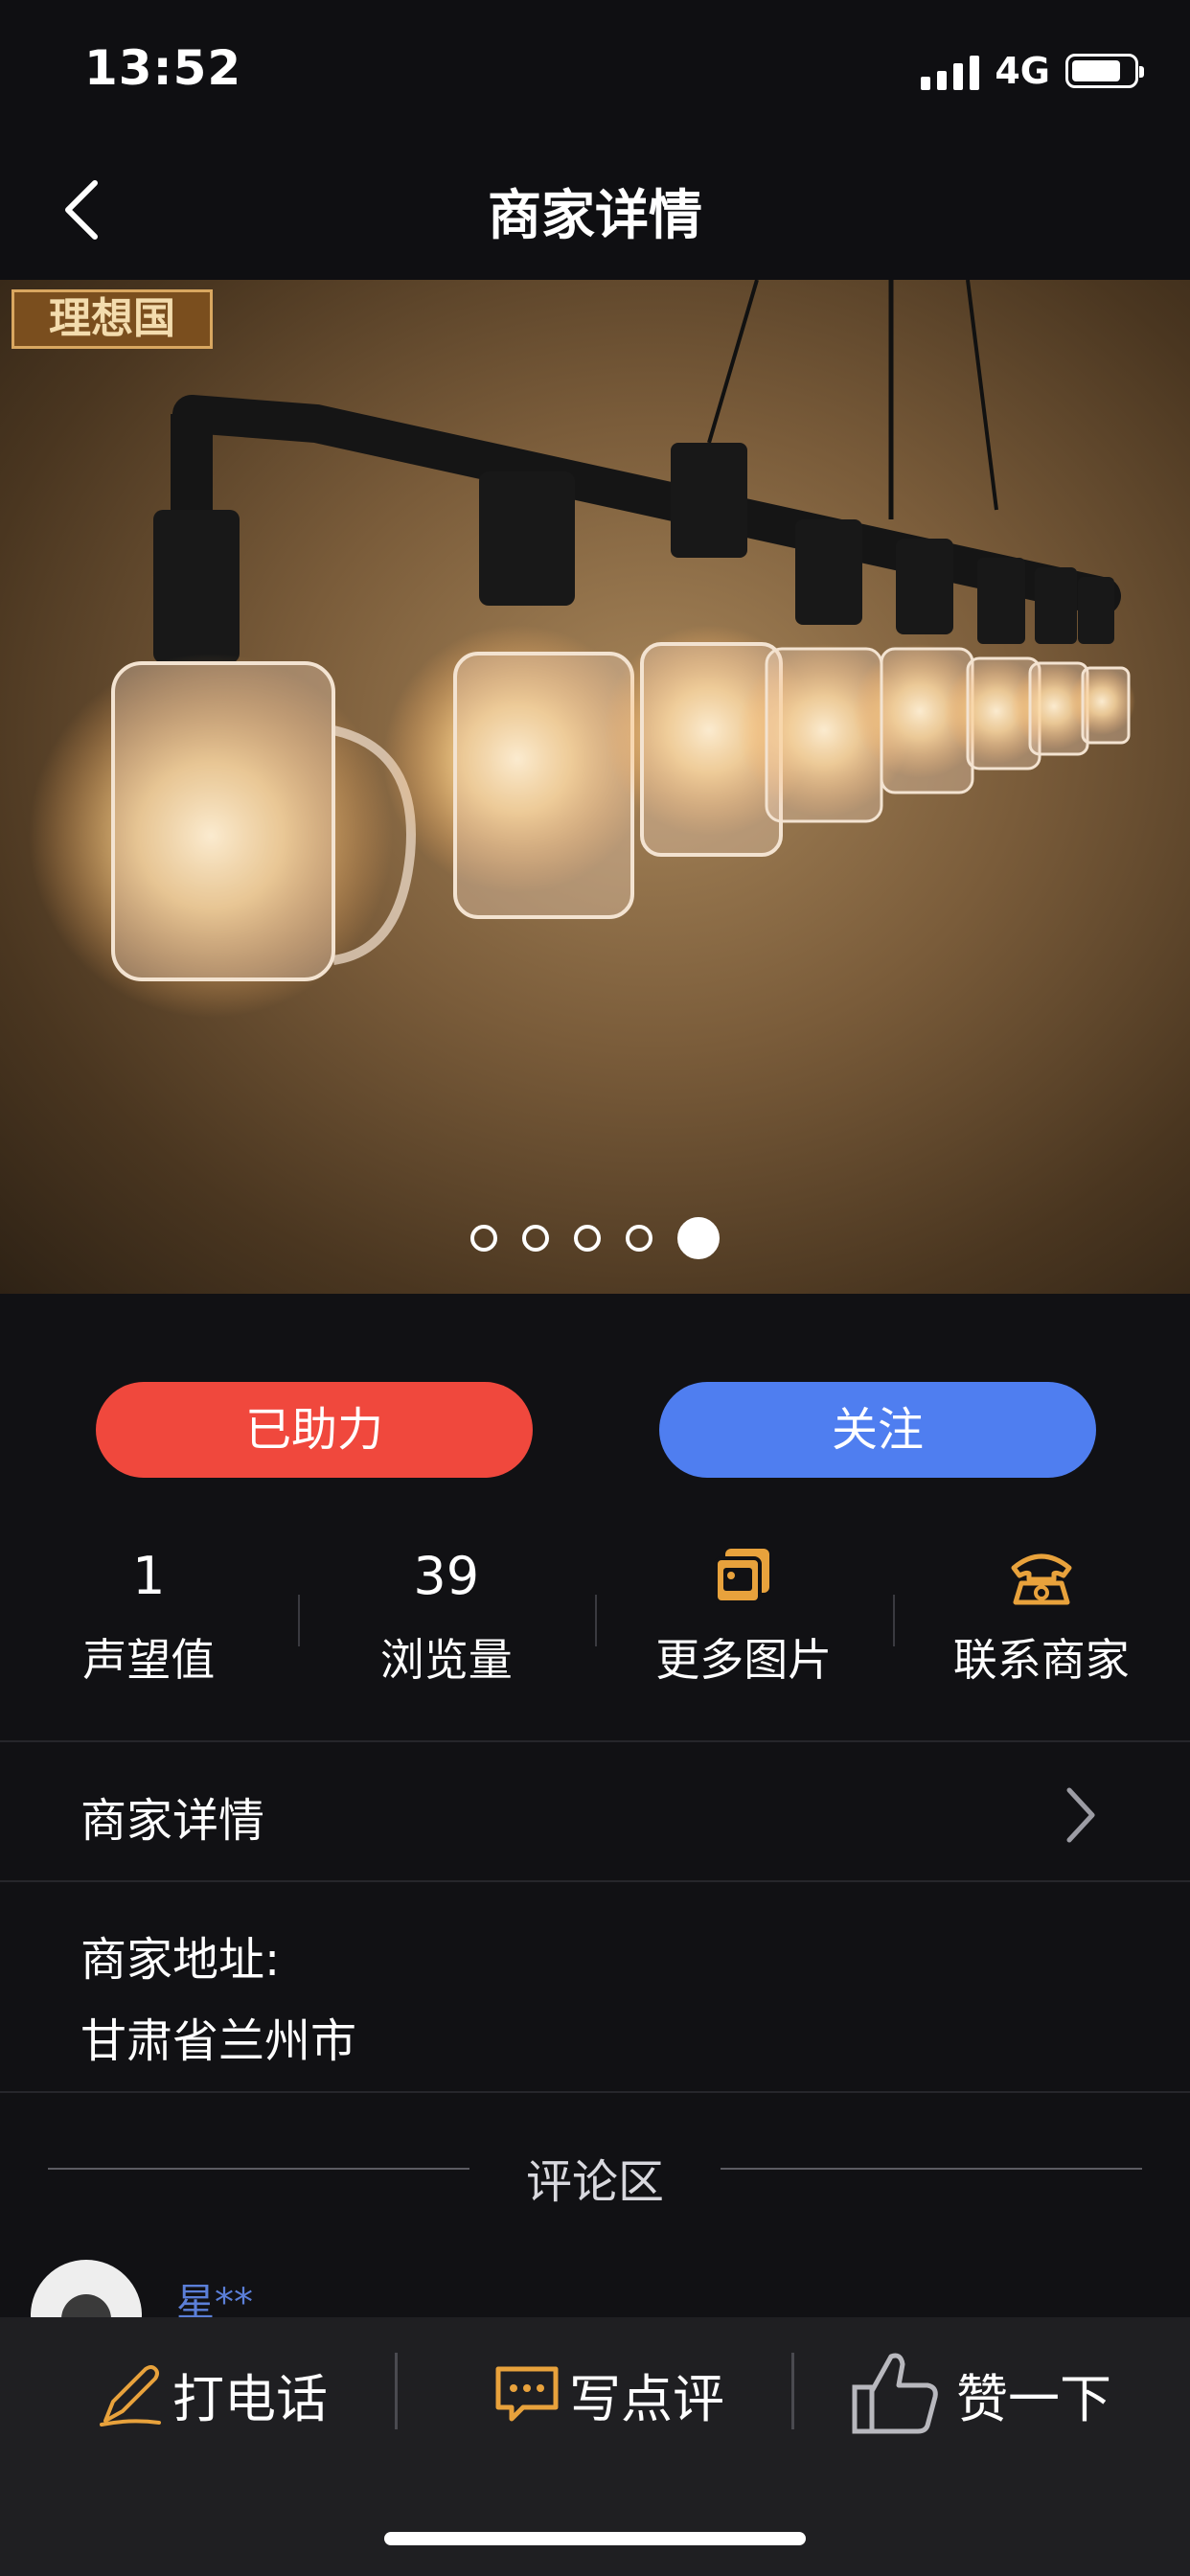 The height and width of the screenshot is (2576, 1190). I want to click on comment-icon, so click(527, 2394).